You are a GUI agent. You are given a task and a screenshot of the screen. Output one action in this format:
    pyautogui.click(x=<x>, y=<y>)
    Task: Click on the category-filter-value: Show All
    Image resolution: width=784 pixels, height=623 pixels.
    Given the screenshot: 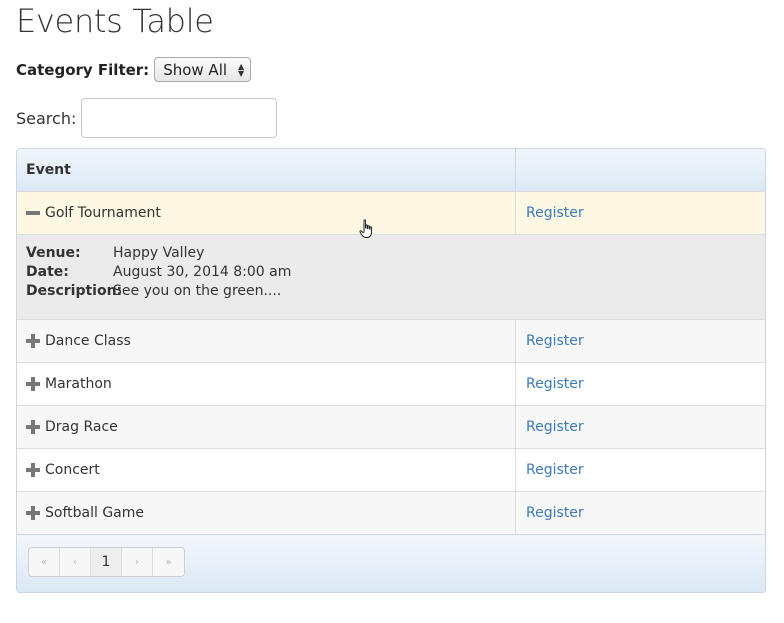 What is the action you would take?
    pyautogui.click(x=195, y=69)
    